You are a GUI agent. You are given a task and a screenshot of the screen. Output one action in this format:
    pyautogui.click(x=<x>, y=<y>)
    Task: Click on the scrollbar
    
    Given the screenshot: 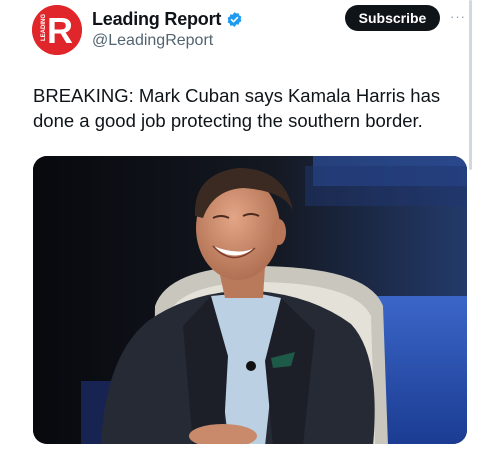 What is the action you would take?
    pyautogui.click(x=470, y=85)
    